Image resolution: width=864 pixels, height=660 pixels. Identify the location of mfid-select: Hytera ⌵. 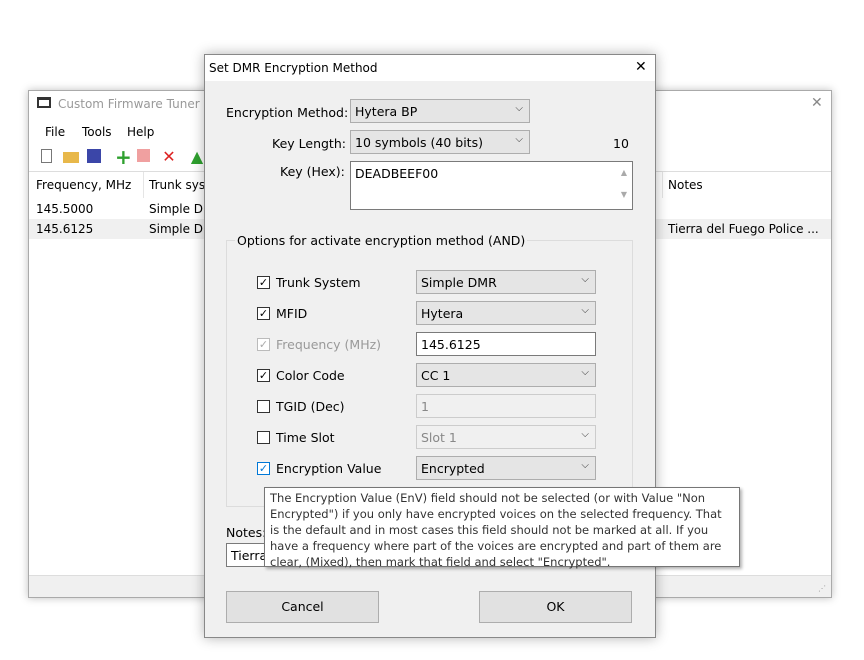
(506, 313).